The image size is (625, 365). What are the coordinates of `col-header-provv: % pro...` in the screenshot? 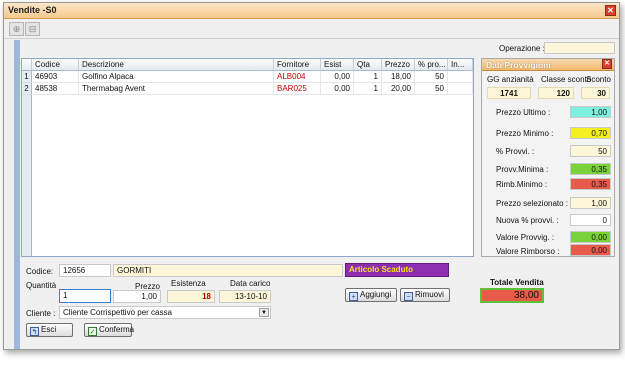 It's located at (431, 65).